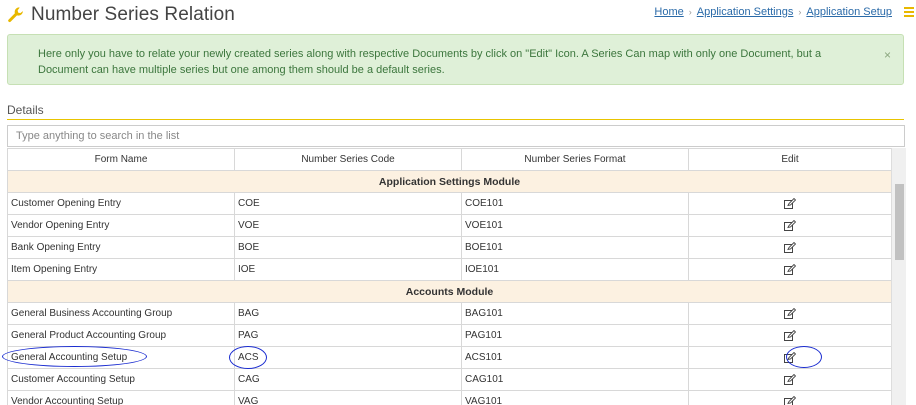 This screenshot has width=916, height=405. I want to click on table-row: Vendor Accounting Setup VAG VAG101, so click(449, 397).